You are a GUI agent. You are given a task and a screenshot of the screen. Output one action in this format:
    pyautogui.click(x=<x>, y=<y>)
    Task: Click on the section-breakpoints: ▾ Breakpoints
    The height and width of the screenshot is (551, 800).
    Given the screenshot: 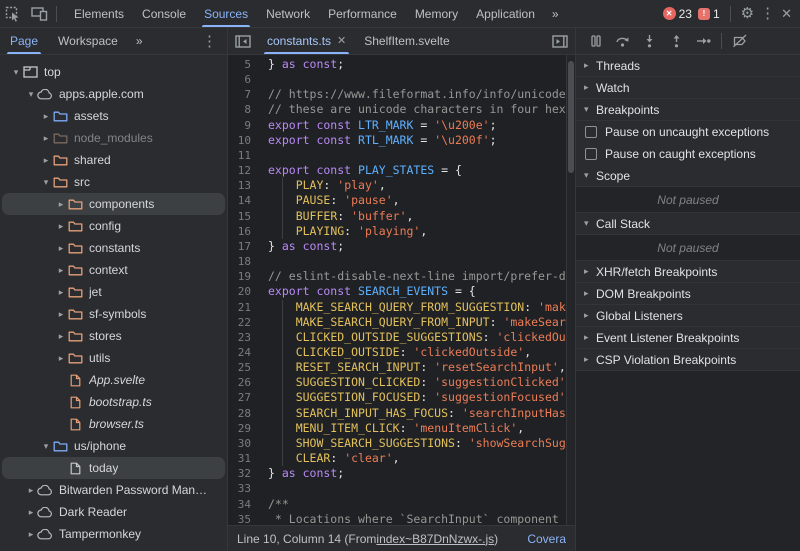 What is the action you would take?
    pyautogui.click(x=688, y=110)
    